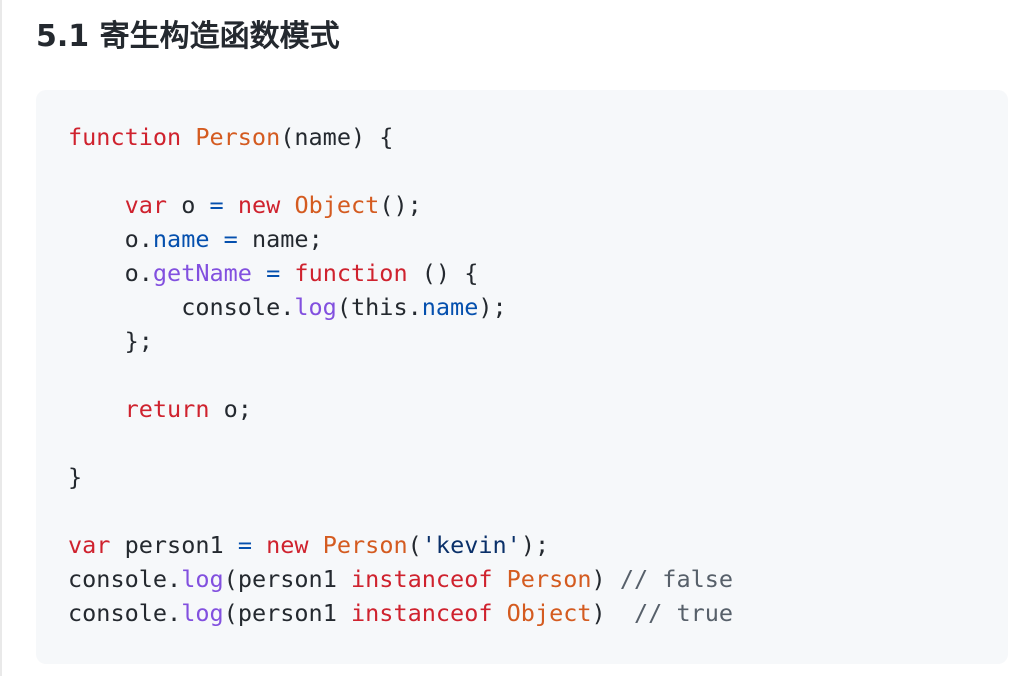 The width and height of the screenshot is (1018, 676). What do you see at coordinates (138, 341) in the screenshot?
I see `code-line: };` at bounding box center [138, 341].